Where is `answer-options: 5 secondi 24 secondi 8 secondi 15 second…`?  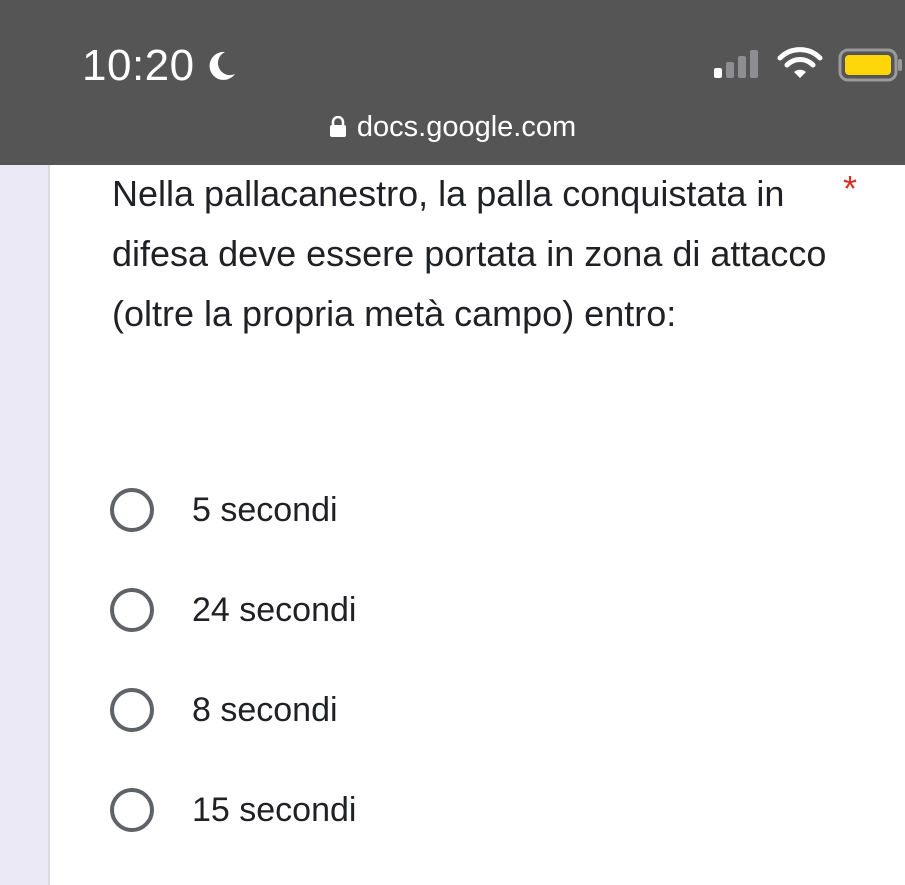
answer-options: 5 secondi 24 secondi 8 secondi 15 second… is located at coordinates (233, 660).